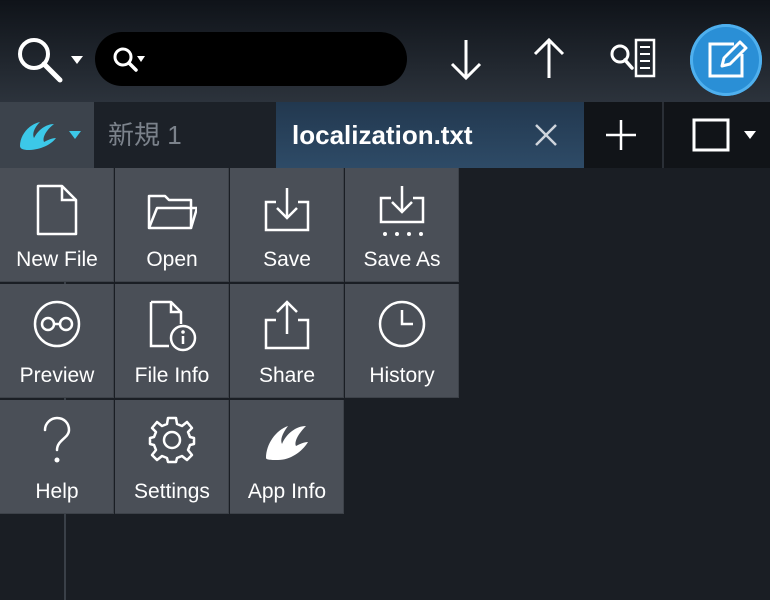 The height and width of the screenshot is (600, 770). Describe the element at coordinates (57, 491) in the screenshot. I see `menu-item-label: Help` at that location.